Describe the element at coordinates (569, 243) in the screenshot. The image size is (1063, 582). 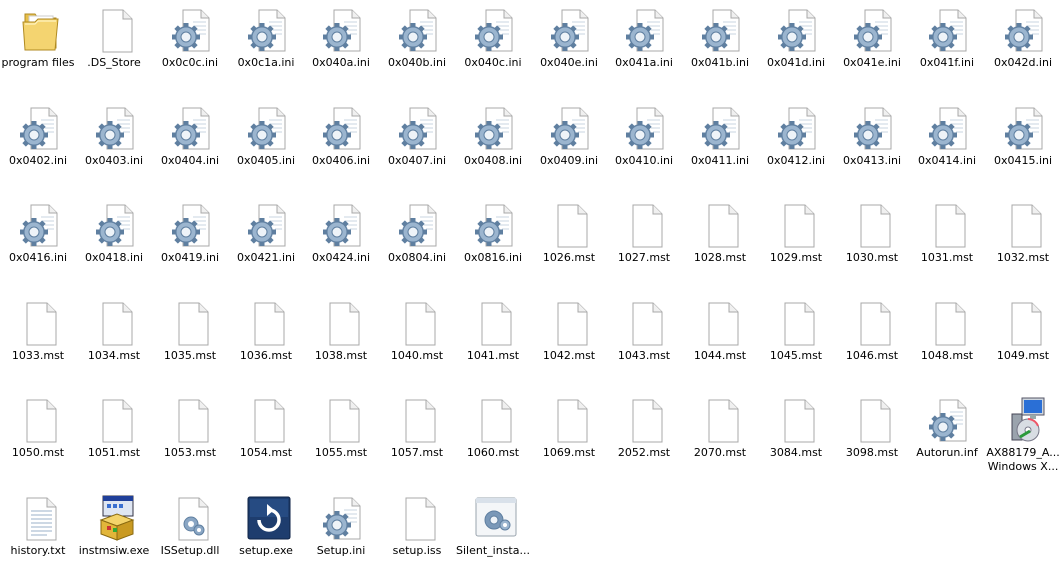
I see `file-item: 1026.mst` at that location.